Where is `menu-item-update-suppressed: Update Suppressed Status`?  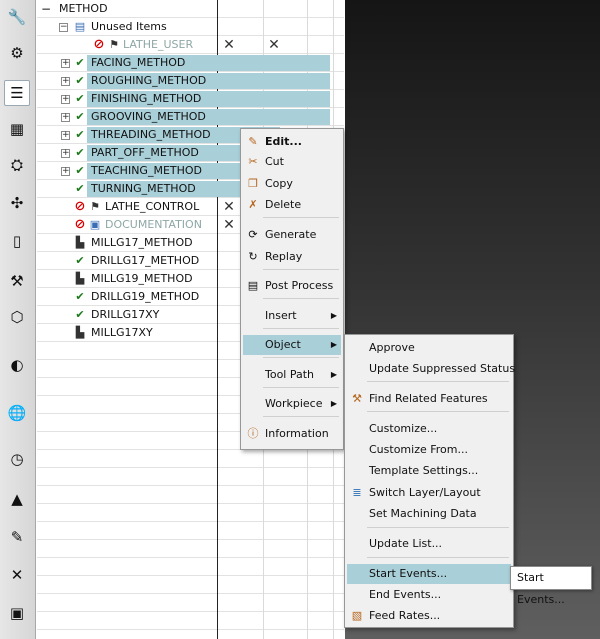
menu-item-update-suppressed: Update Suppressed Status is located at coordinates (431, 369).